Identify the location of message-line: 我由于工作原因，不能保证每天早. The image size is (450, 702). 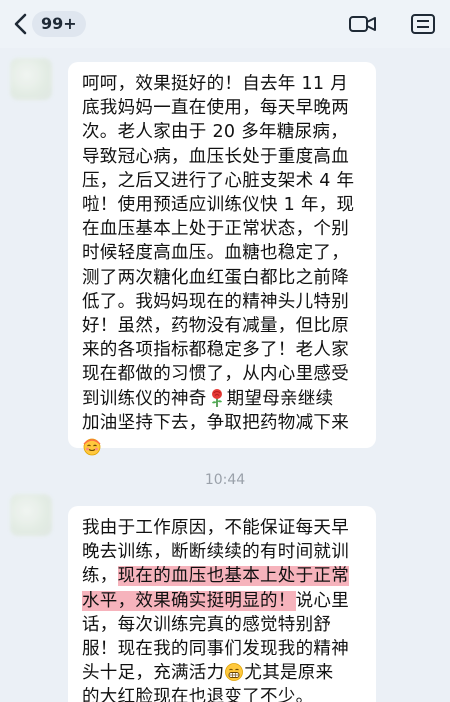
(215, 528).